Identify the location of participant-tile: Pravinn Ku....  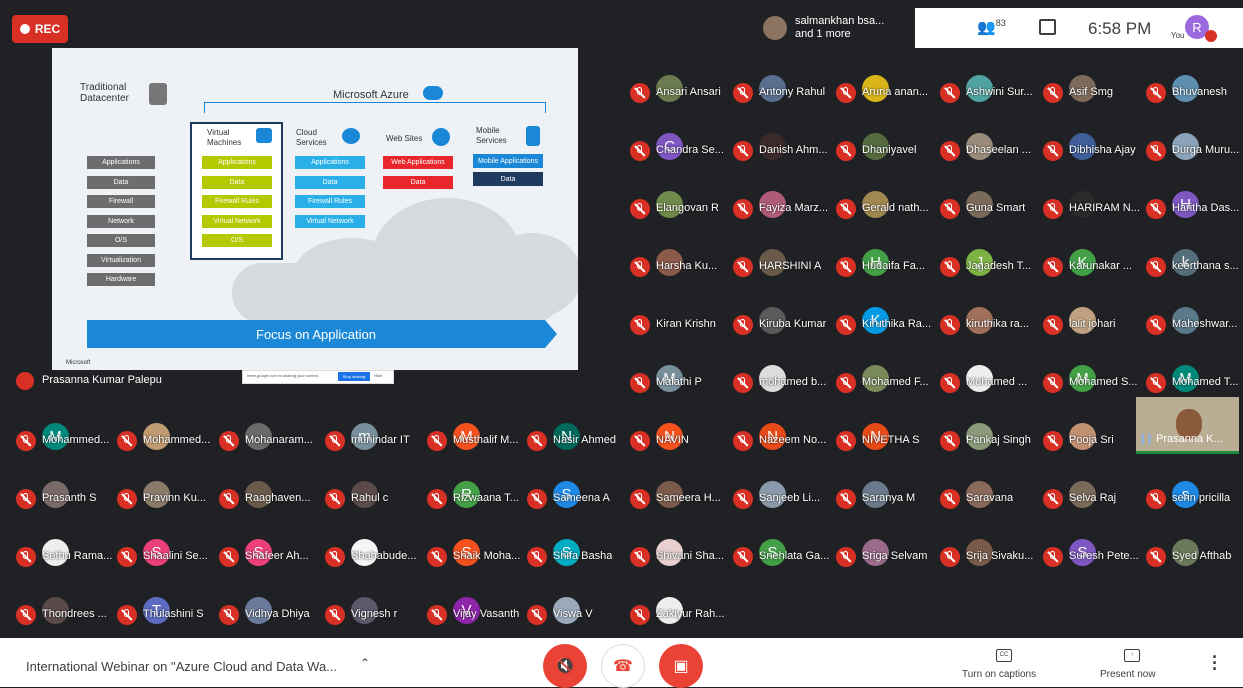
(167, 496).